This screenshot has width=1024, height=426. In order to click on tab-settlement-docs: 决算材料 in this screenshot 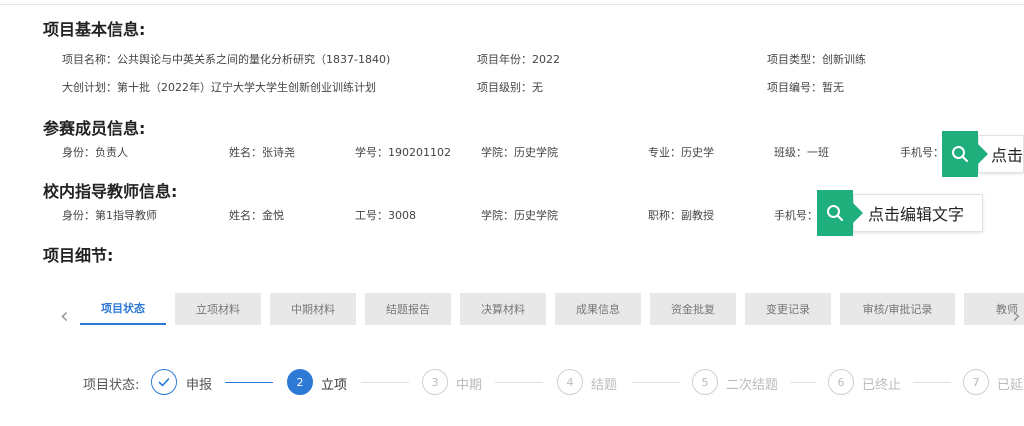, I will do `click(503, 309)`.